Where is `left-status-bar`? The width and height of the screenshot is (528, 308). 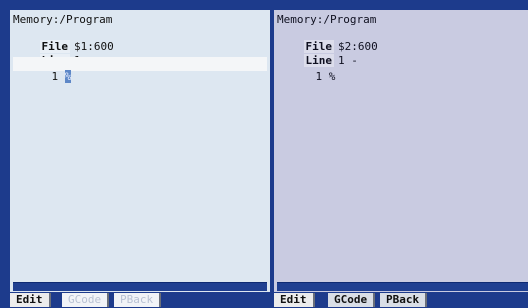 left-status-bar is located at coordinates (140, 286).